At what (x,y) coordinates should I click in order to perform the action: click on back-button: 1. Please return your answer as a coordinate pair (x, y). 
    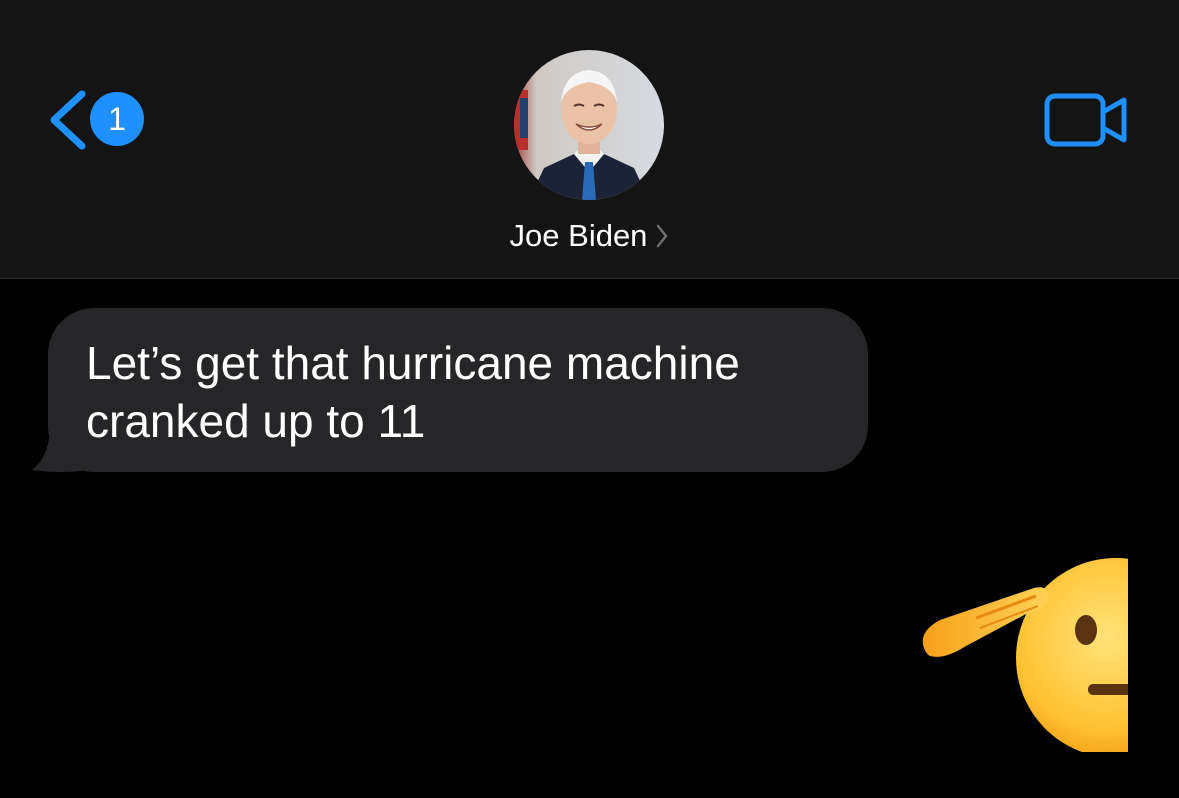
    Looking at the image, I should click on (99, 120).